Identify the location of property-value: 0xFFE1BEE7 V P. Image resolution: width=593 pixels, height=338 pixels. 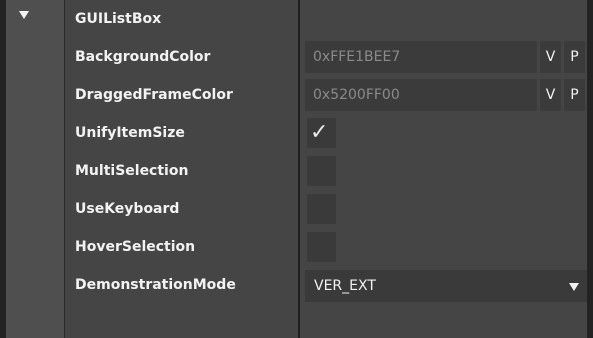
(443, 57).